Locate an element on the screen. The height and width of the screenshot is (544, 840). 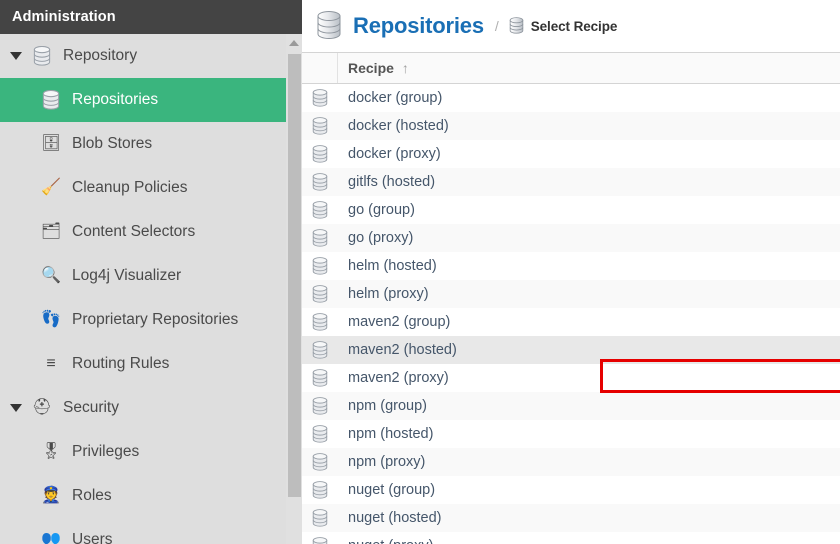
recipe-name: docker (group) is located at coordinates (395, 98).